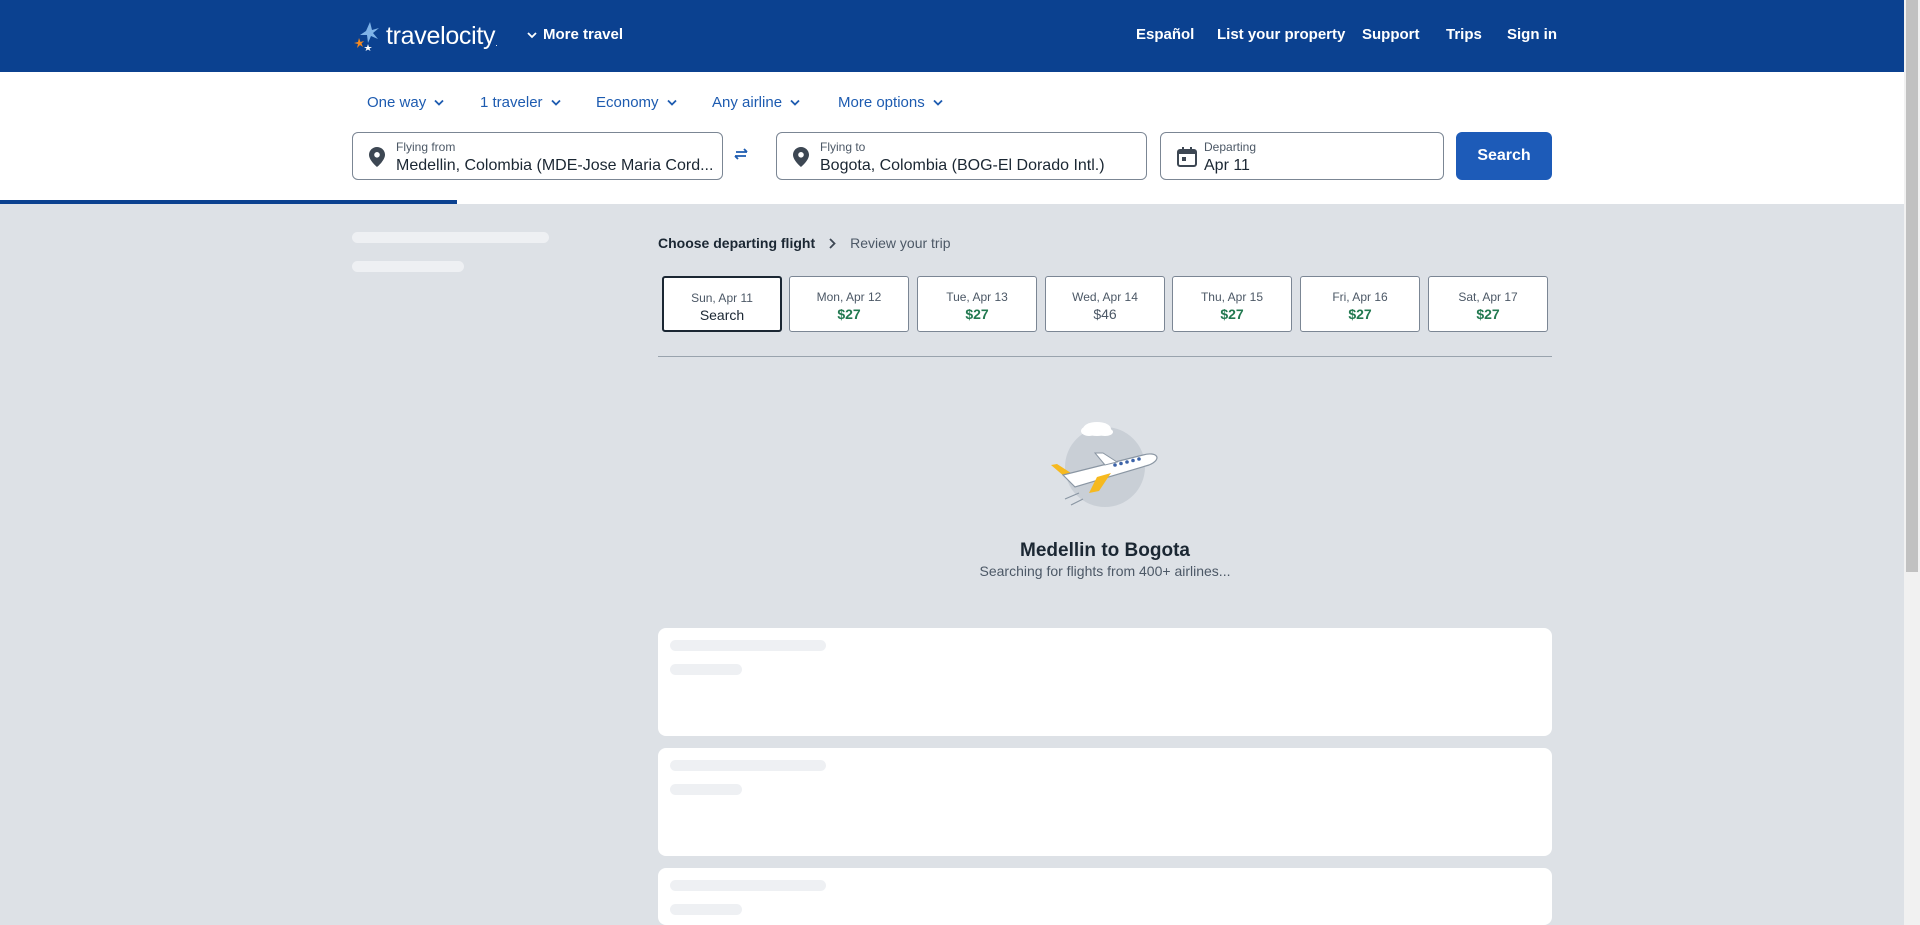 The height and width of the screenshot is (925, 1920). What do you see at coordinates (511, 102) in the screenshot?
I see `travelers-label: 1 traveler` at bounding box center [511, 102].